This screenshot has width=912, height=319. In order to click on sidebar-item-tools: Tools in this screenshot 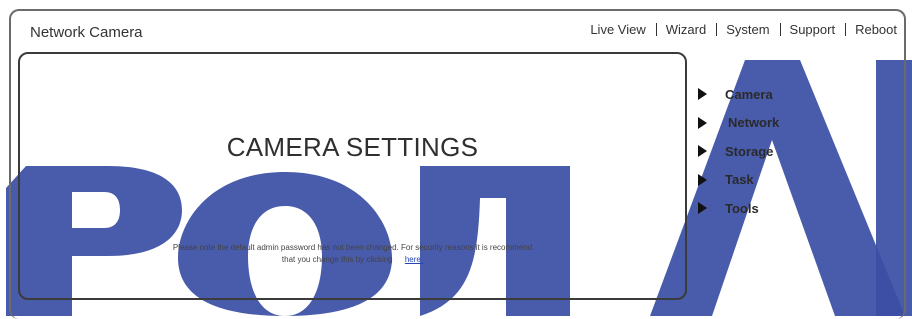, I will do `click(738, 208)`.